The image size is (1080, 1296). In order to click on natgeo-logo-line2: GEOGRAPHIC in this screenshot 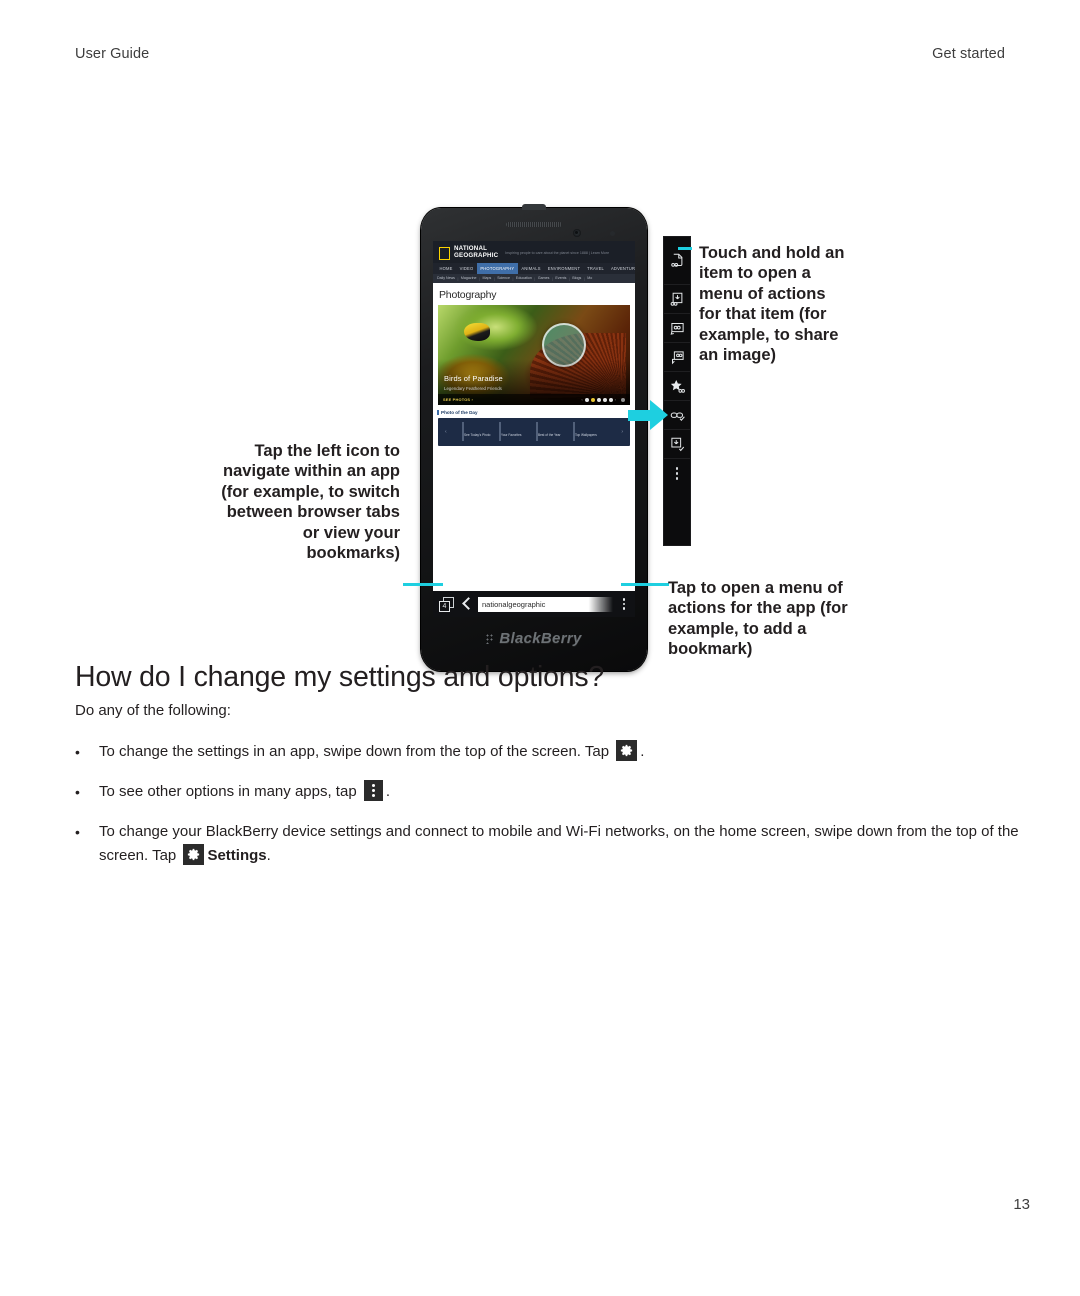, I will do `click(476, 255)`.